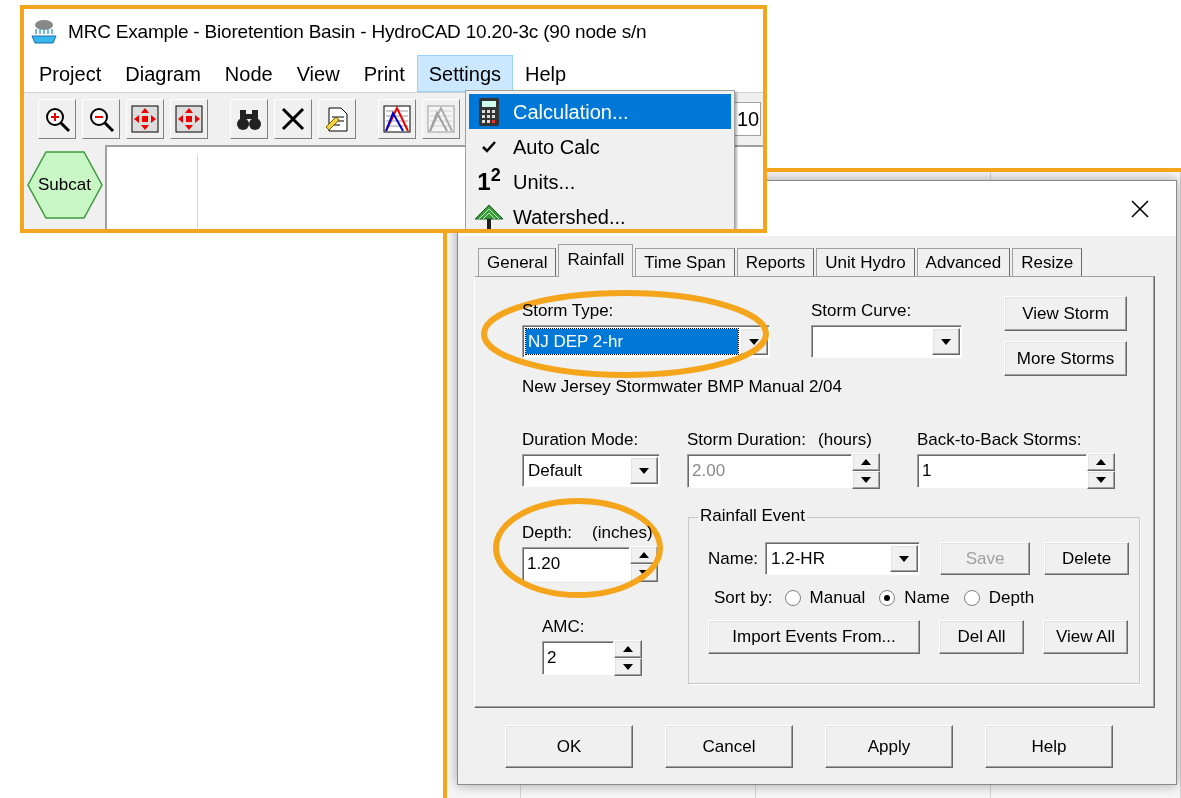  What do you see at coordinates (163, 73) in the screenshot?
I see `menu-item: Diagram` at bounding box center [163, 73].